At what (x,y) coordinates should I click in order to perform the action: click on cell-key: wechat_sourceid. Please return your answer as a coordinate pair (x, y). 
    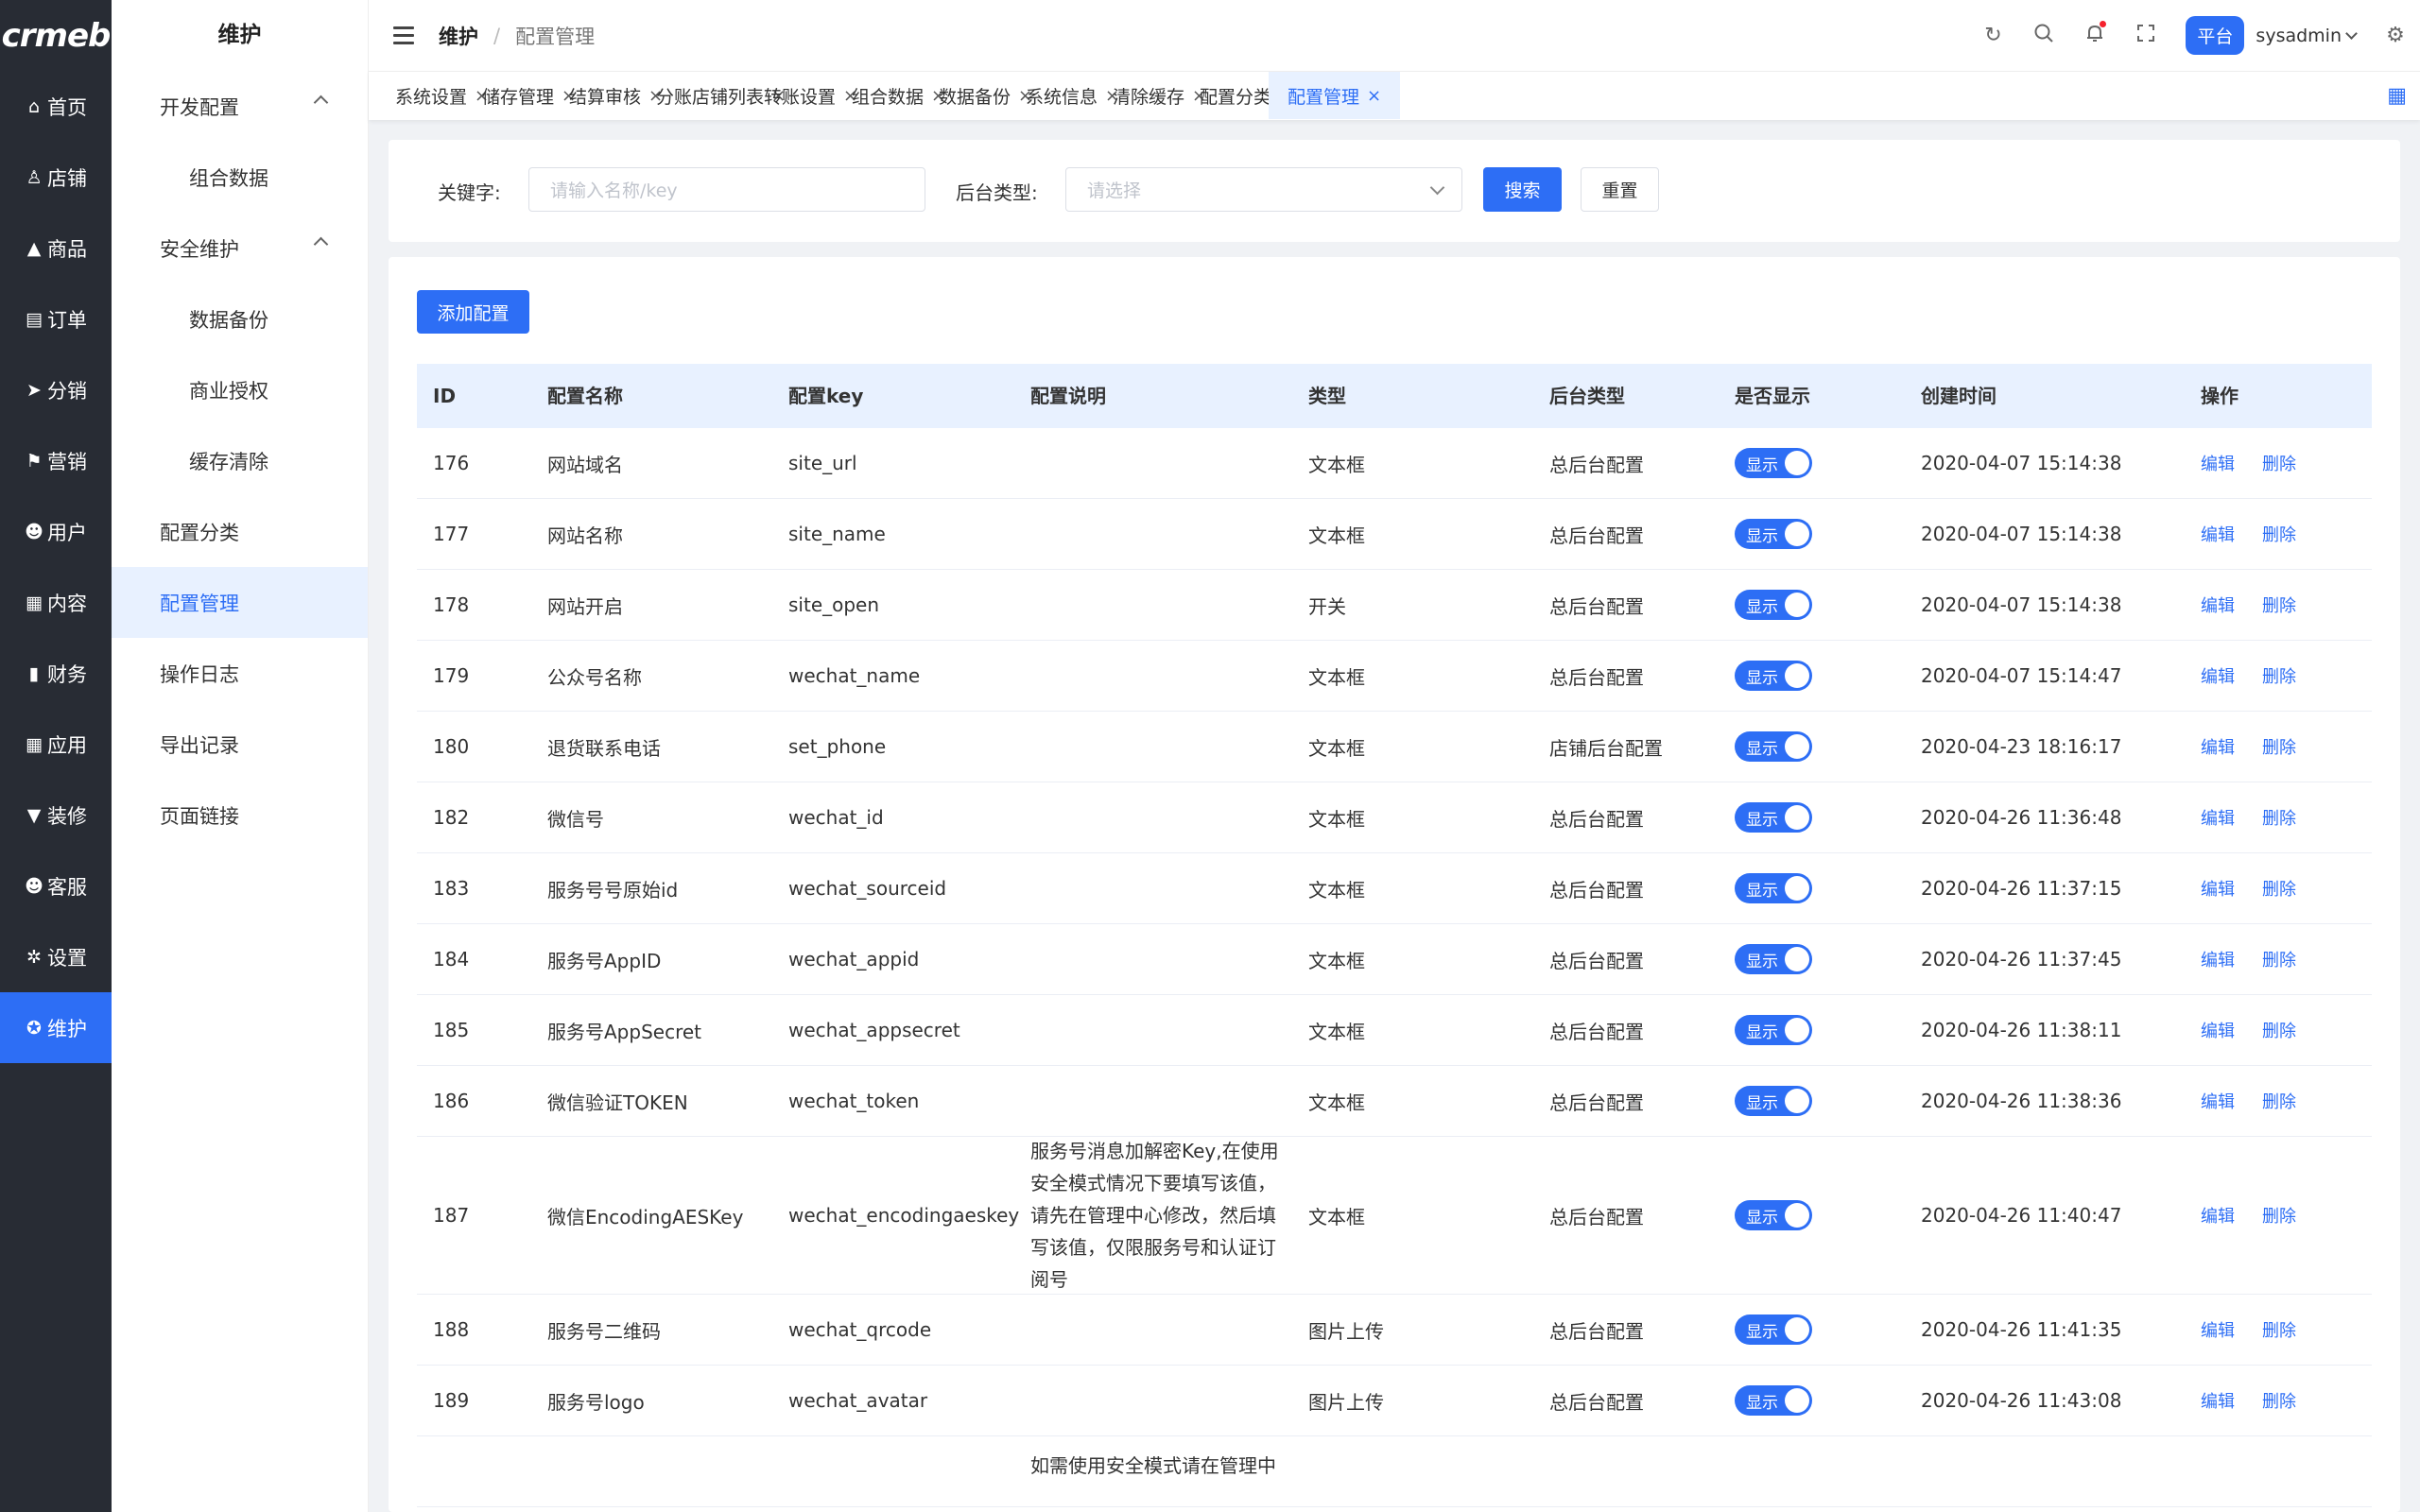
    Looking at the image, I should click on (867, 888).